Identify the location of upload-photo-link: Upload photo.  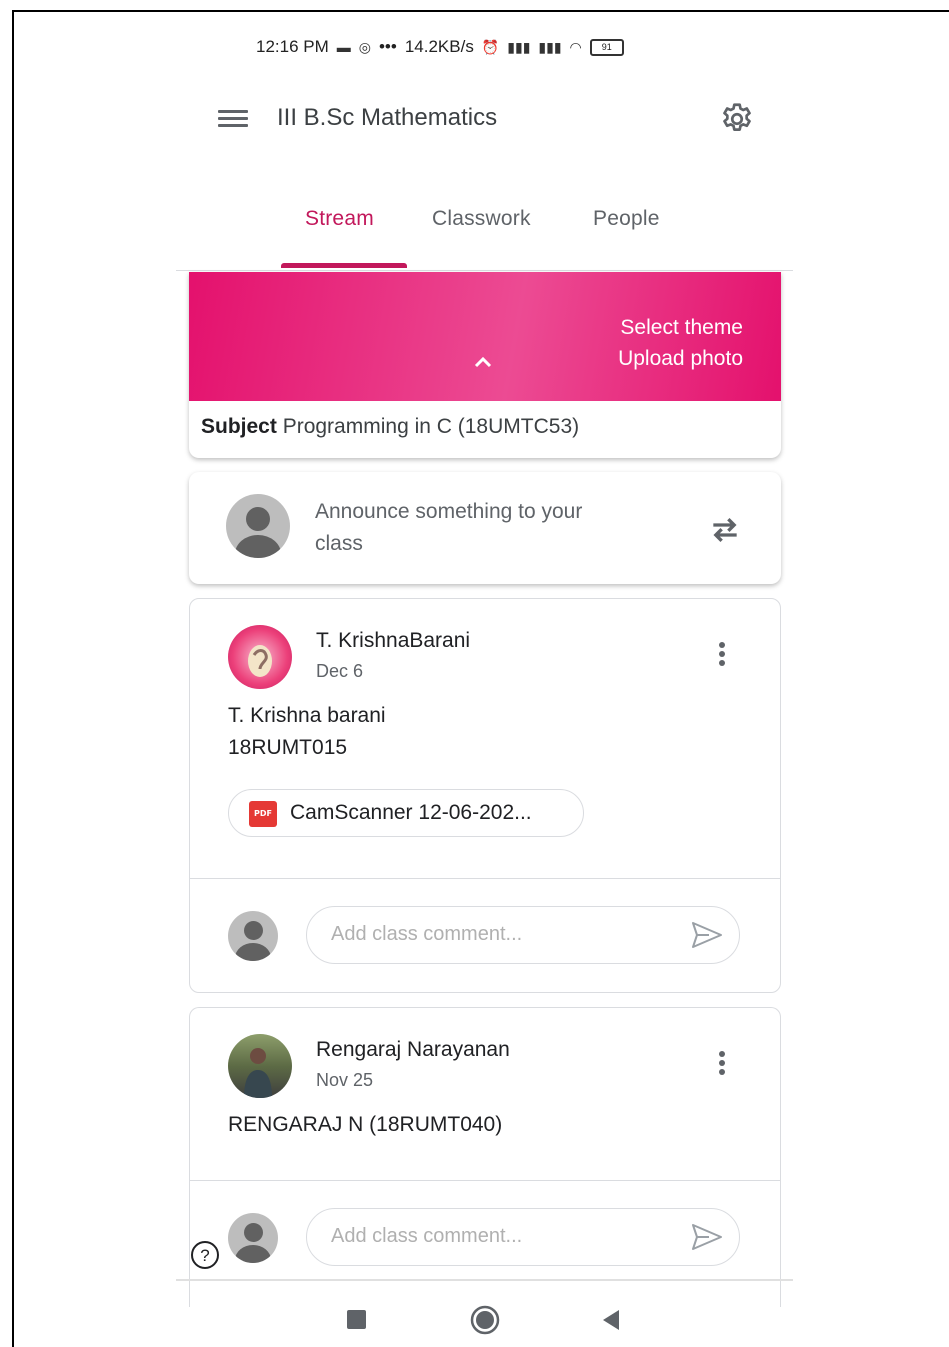
(680, 359).